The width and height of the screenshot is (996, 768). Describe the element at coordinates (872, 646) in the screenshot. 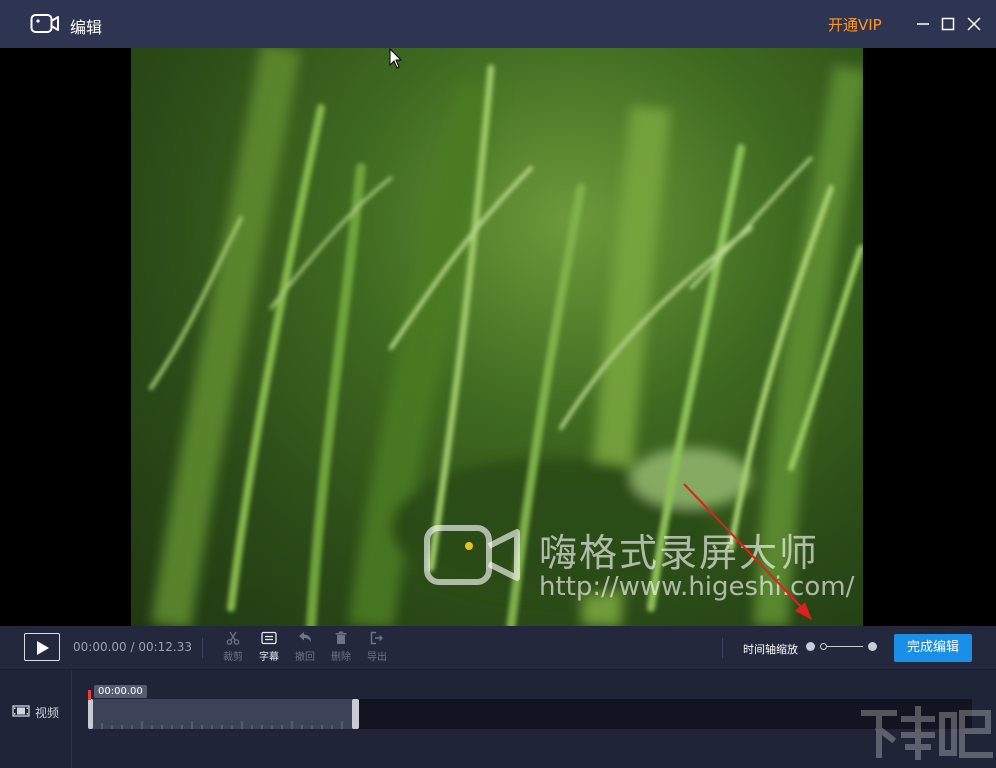

I see `zoom-in-icon` at that location.